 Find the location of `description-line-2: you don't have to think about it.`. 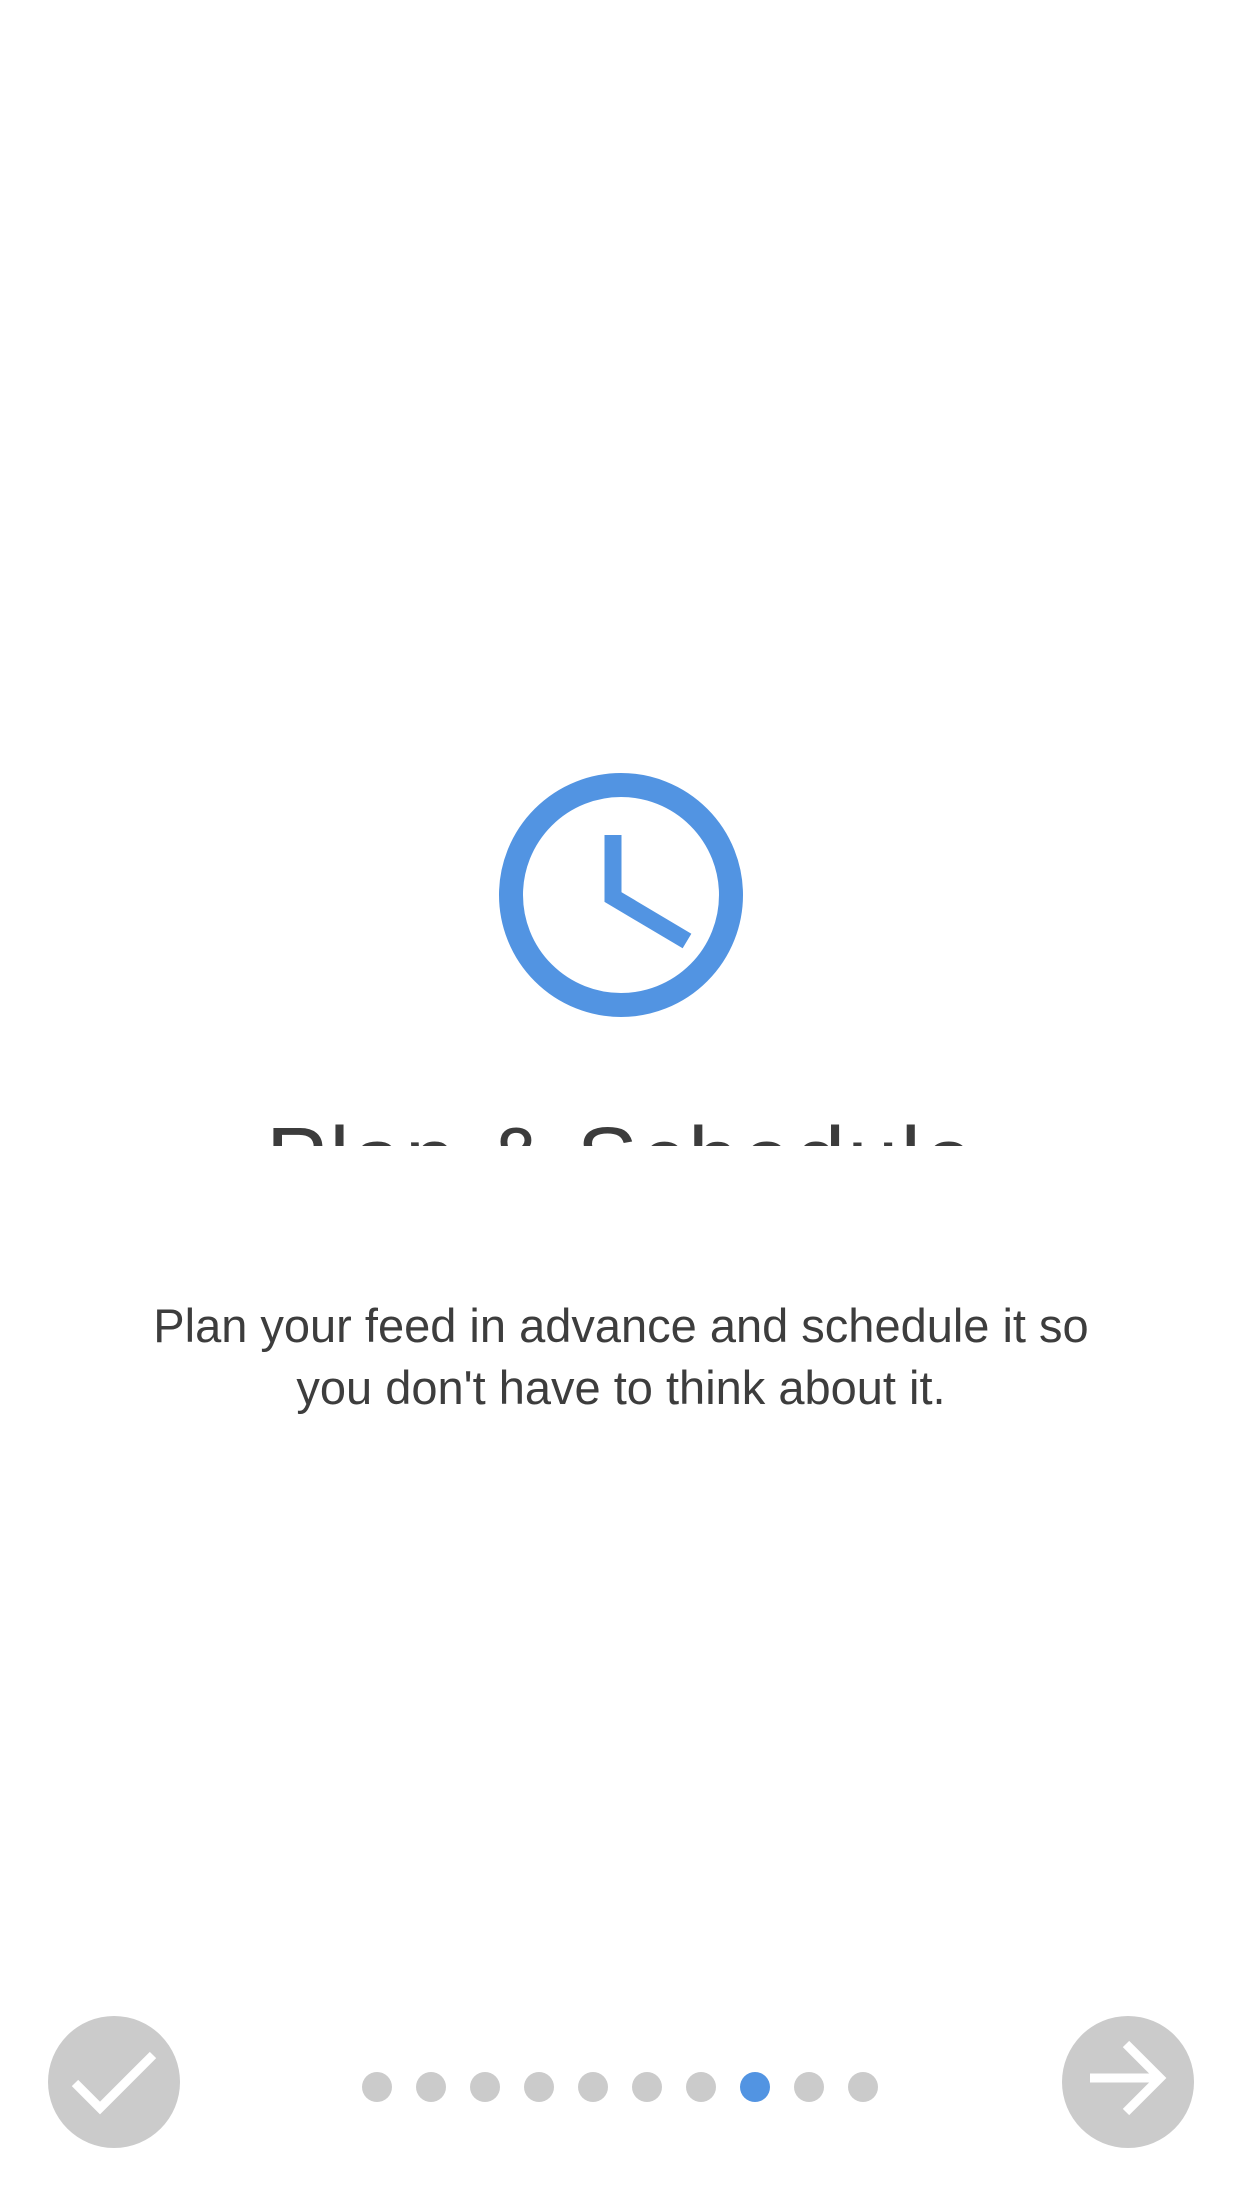

description-line-2: you don't have to think about it. is located at coordinates (621, 1387).